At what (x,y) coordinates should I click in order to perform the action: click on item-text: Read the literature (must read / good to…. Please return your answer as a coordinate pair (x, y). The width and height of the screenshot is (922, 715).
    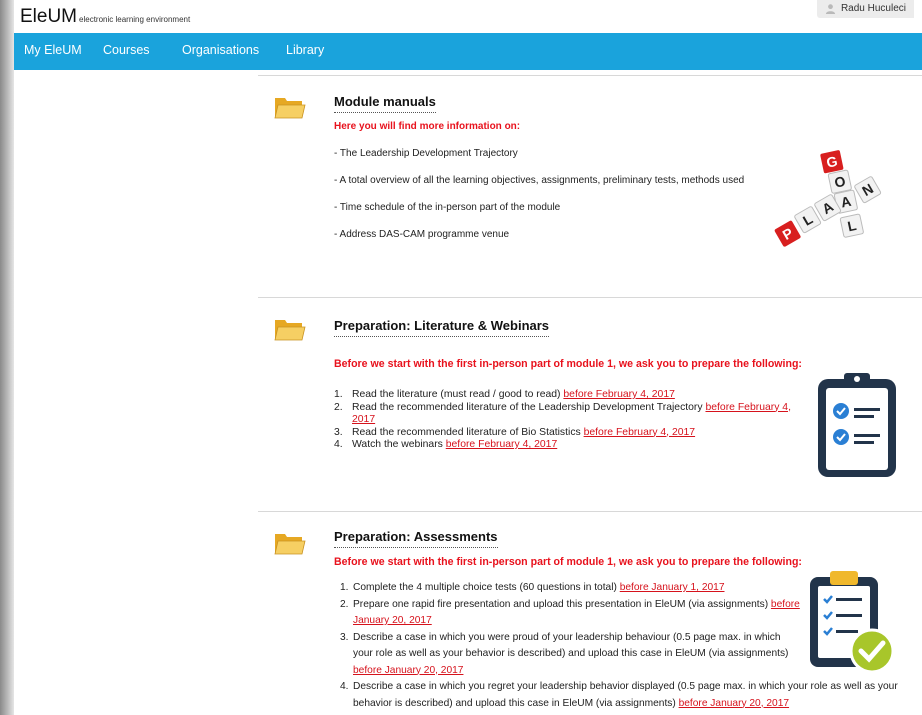
    Looking at the image, I should click on (458, 394).